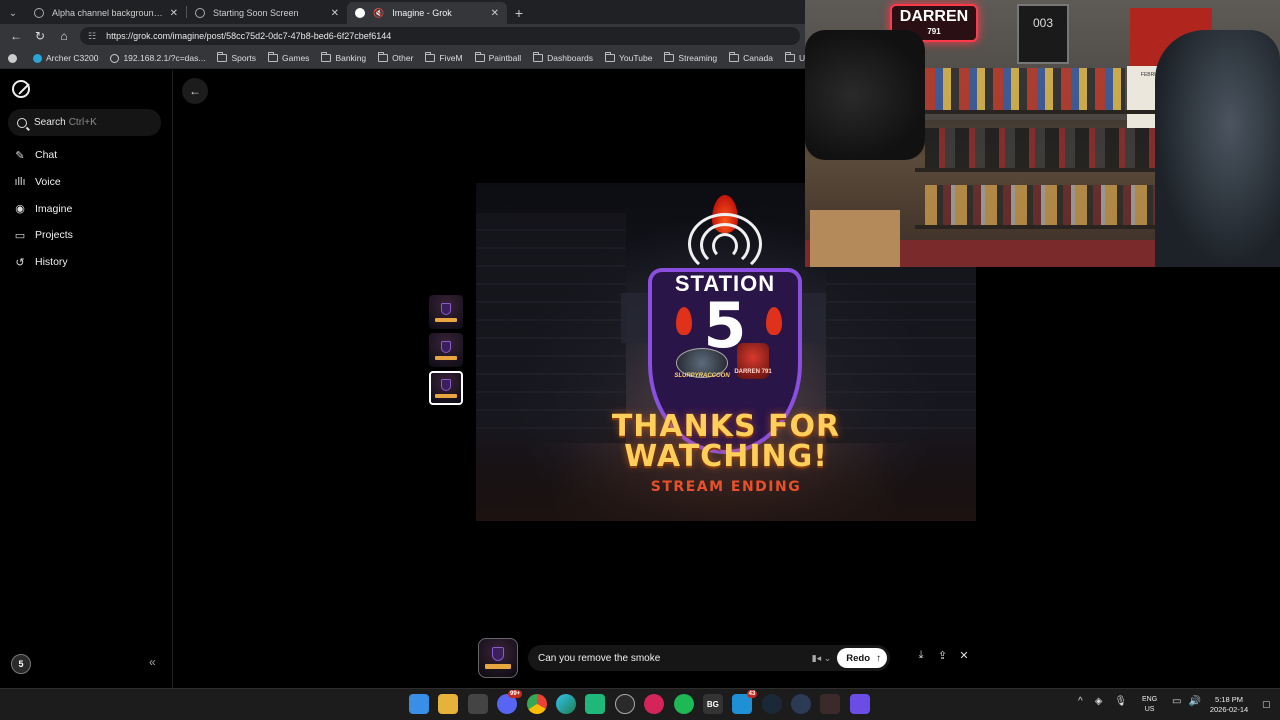 The width and height of the screenshot is (1280, 720). I want to click on sidebar-item-imagine: ◉ Imagine, so click(42, 208).